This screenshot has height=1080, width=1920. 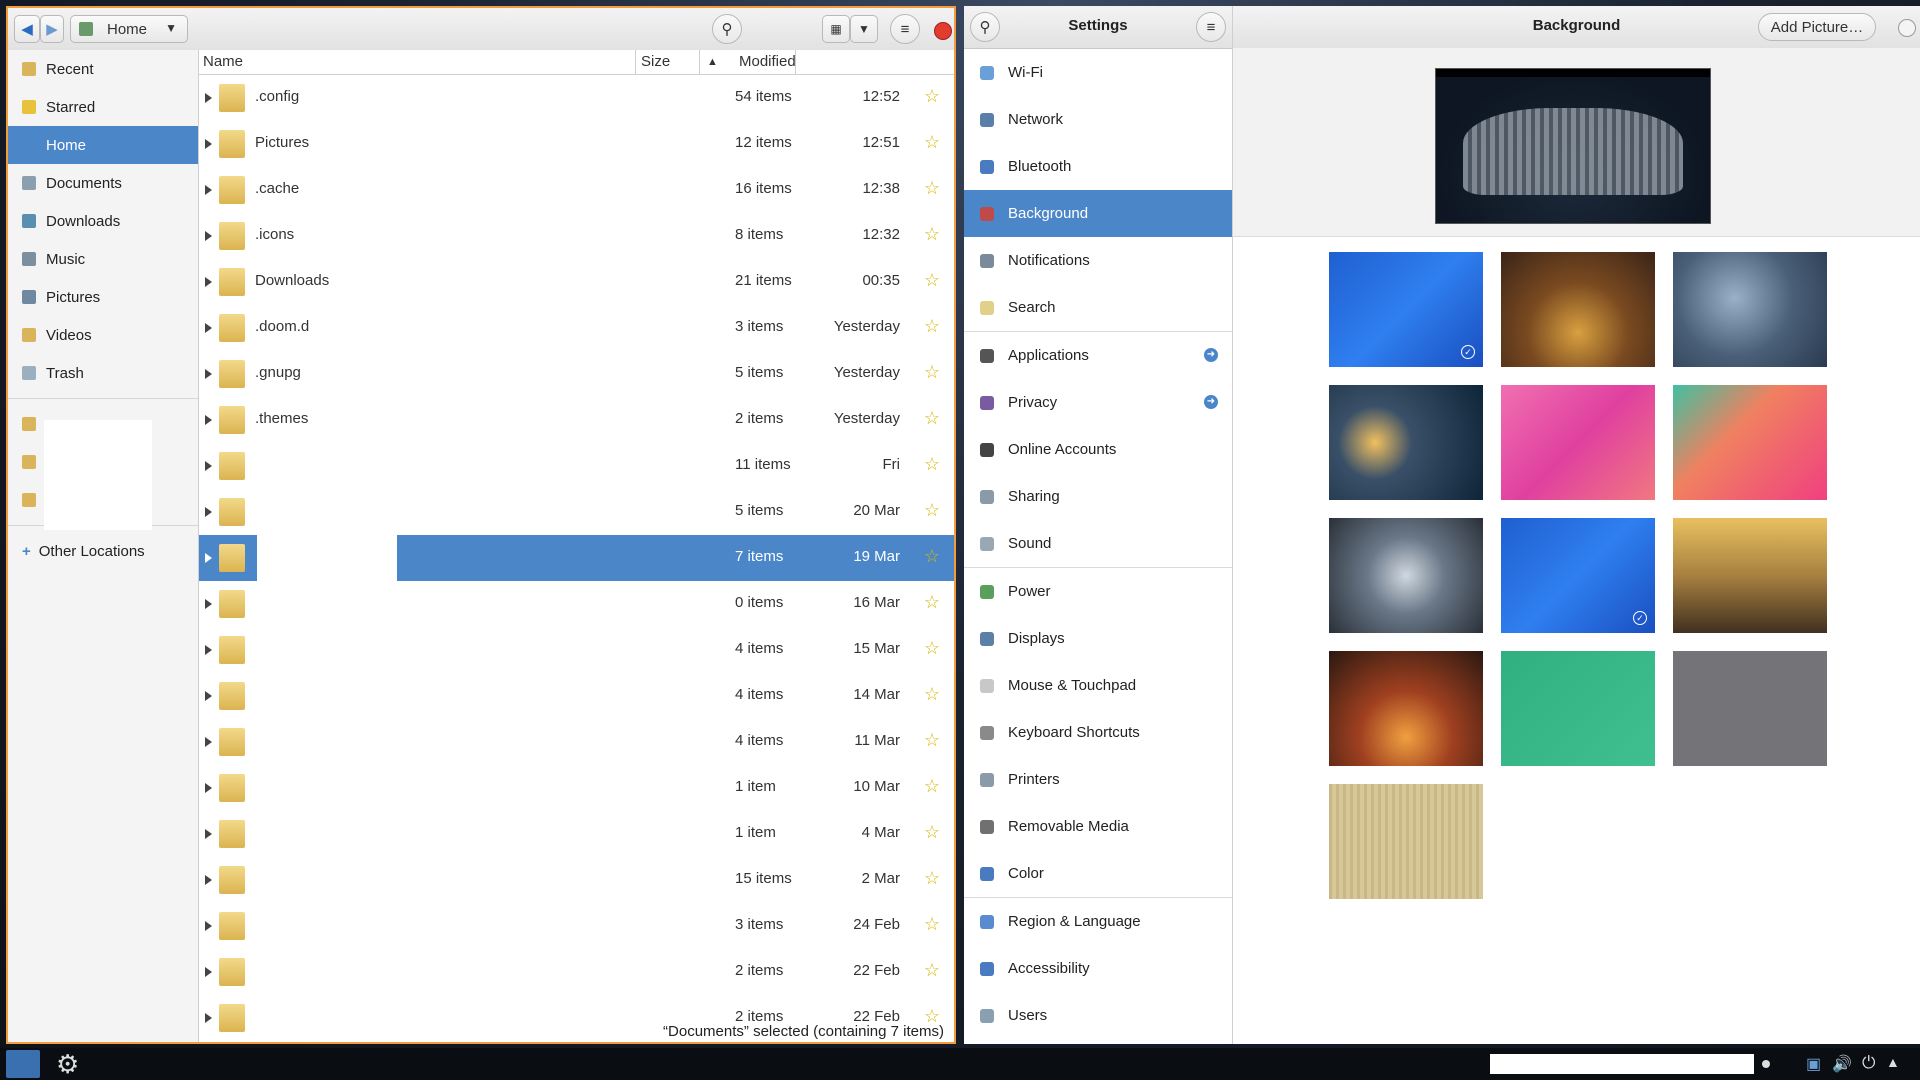 What do you see at coordinates (103, 259) in the screenshot?
I see `sidebar-item-music: Music` at bounding box center [103, 259].